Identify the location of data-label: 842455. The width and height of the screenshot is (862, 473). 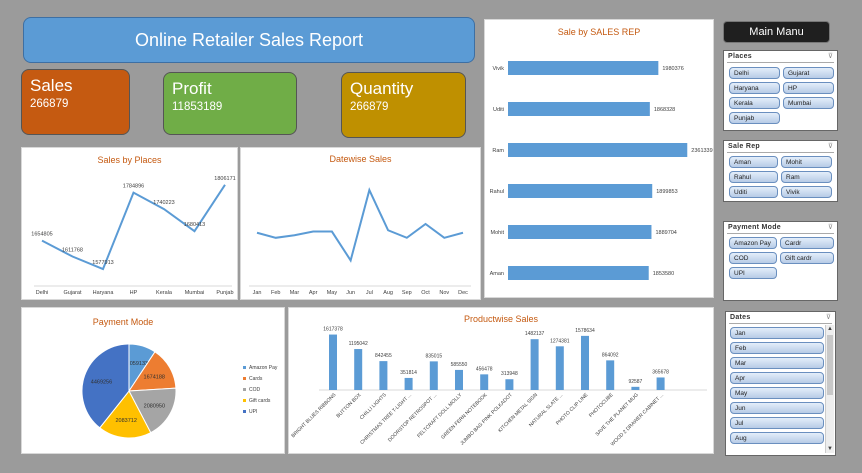
(383, 356).